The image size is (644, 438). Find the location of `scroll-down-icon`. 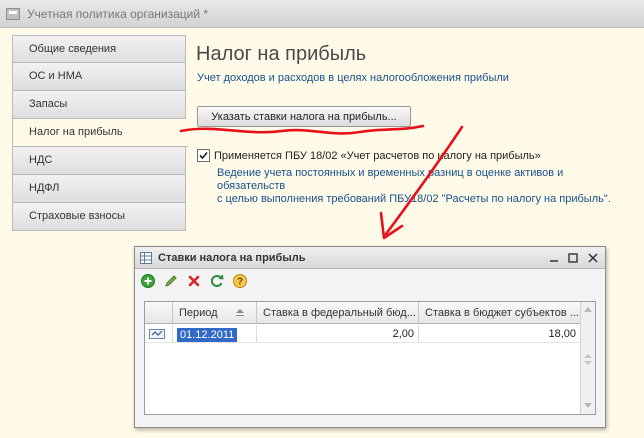

scroll-down-icon is located at coordinates (588, 405).